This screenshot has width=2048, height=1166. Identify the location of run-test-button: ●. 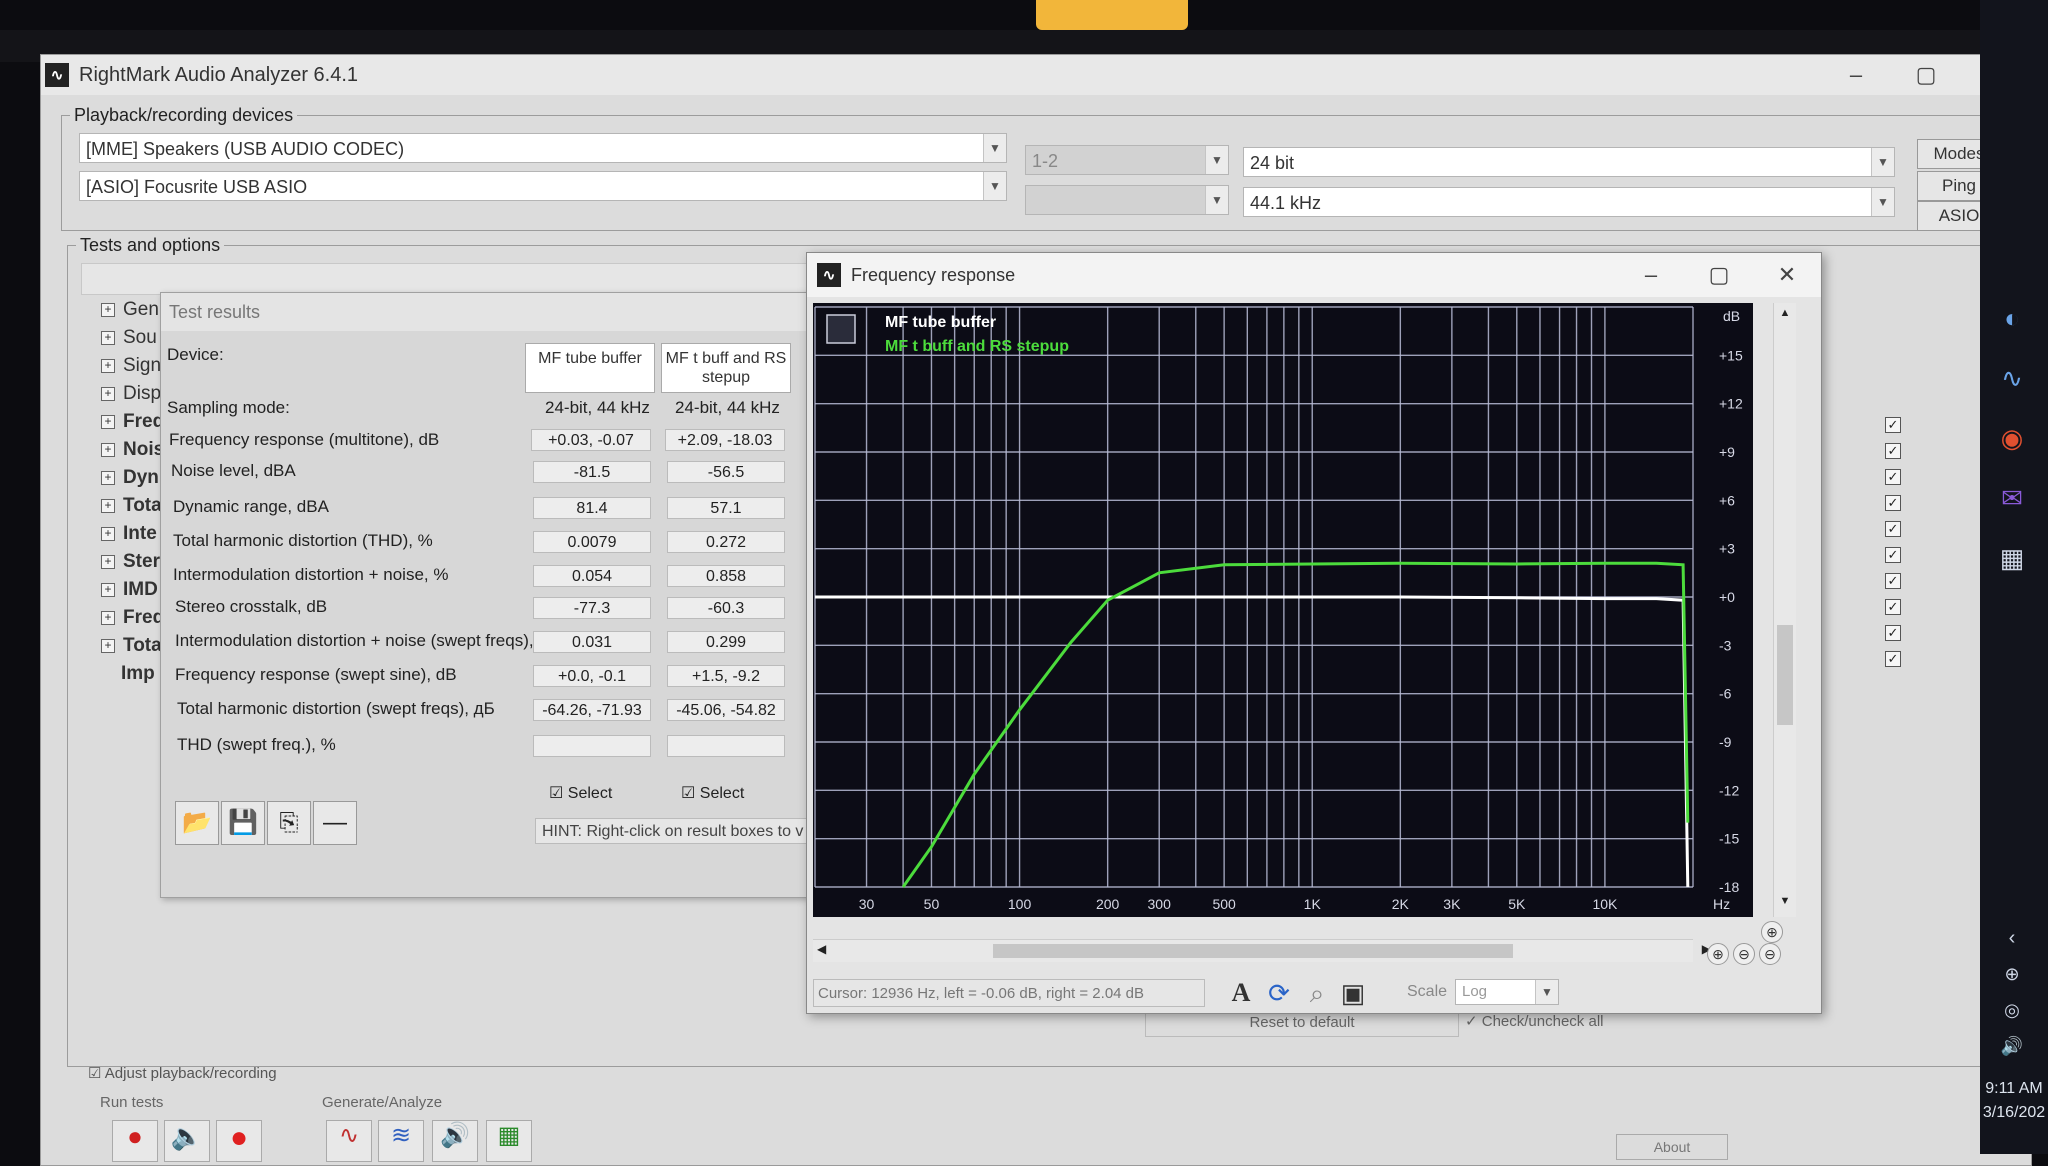
(135, 1141).